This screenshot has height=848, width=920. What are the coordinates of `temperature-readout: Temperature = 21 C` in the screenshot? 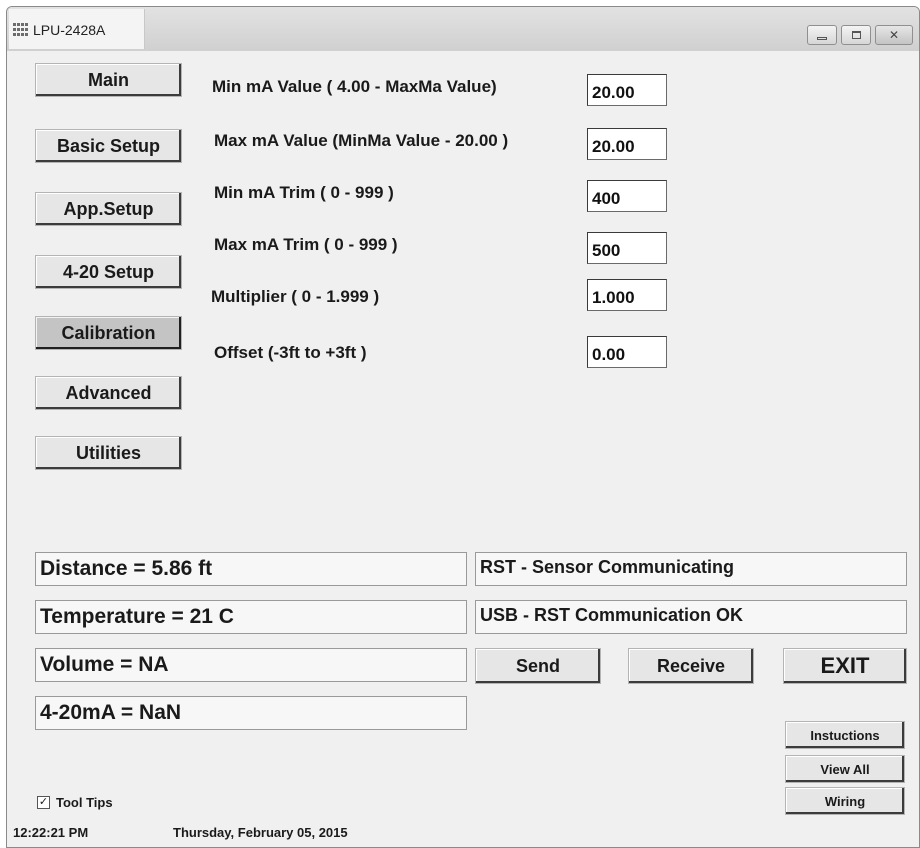 It's located at (251, 617).